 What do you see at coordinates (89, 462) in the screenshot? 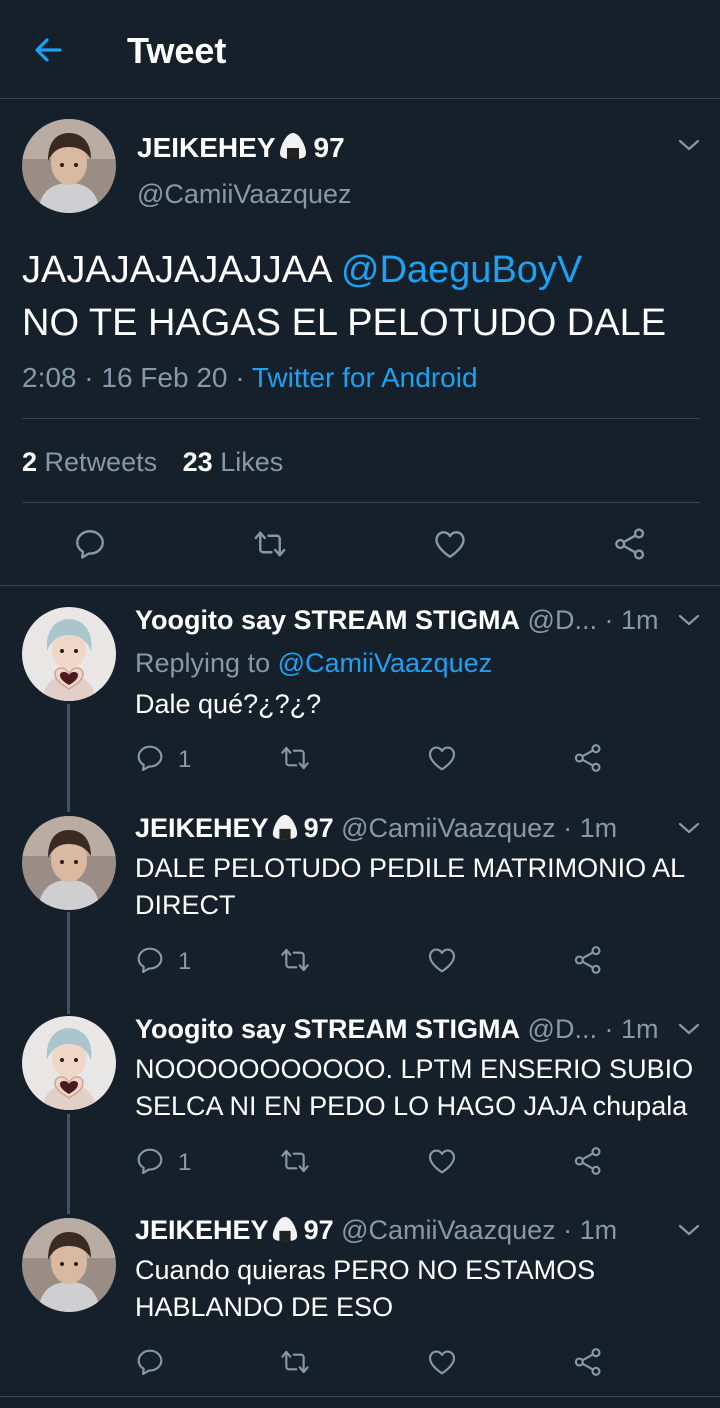
I see `retweets-stat: 2 Retweets` at bounding box center [89, 462].